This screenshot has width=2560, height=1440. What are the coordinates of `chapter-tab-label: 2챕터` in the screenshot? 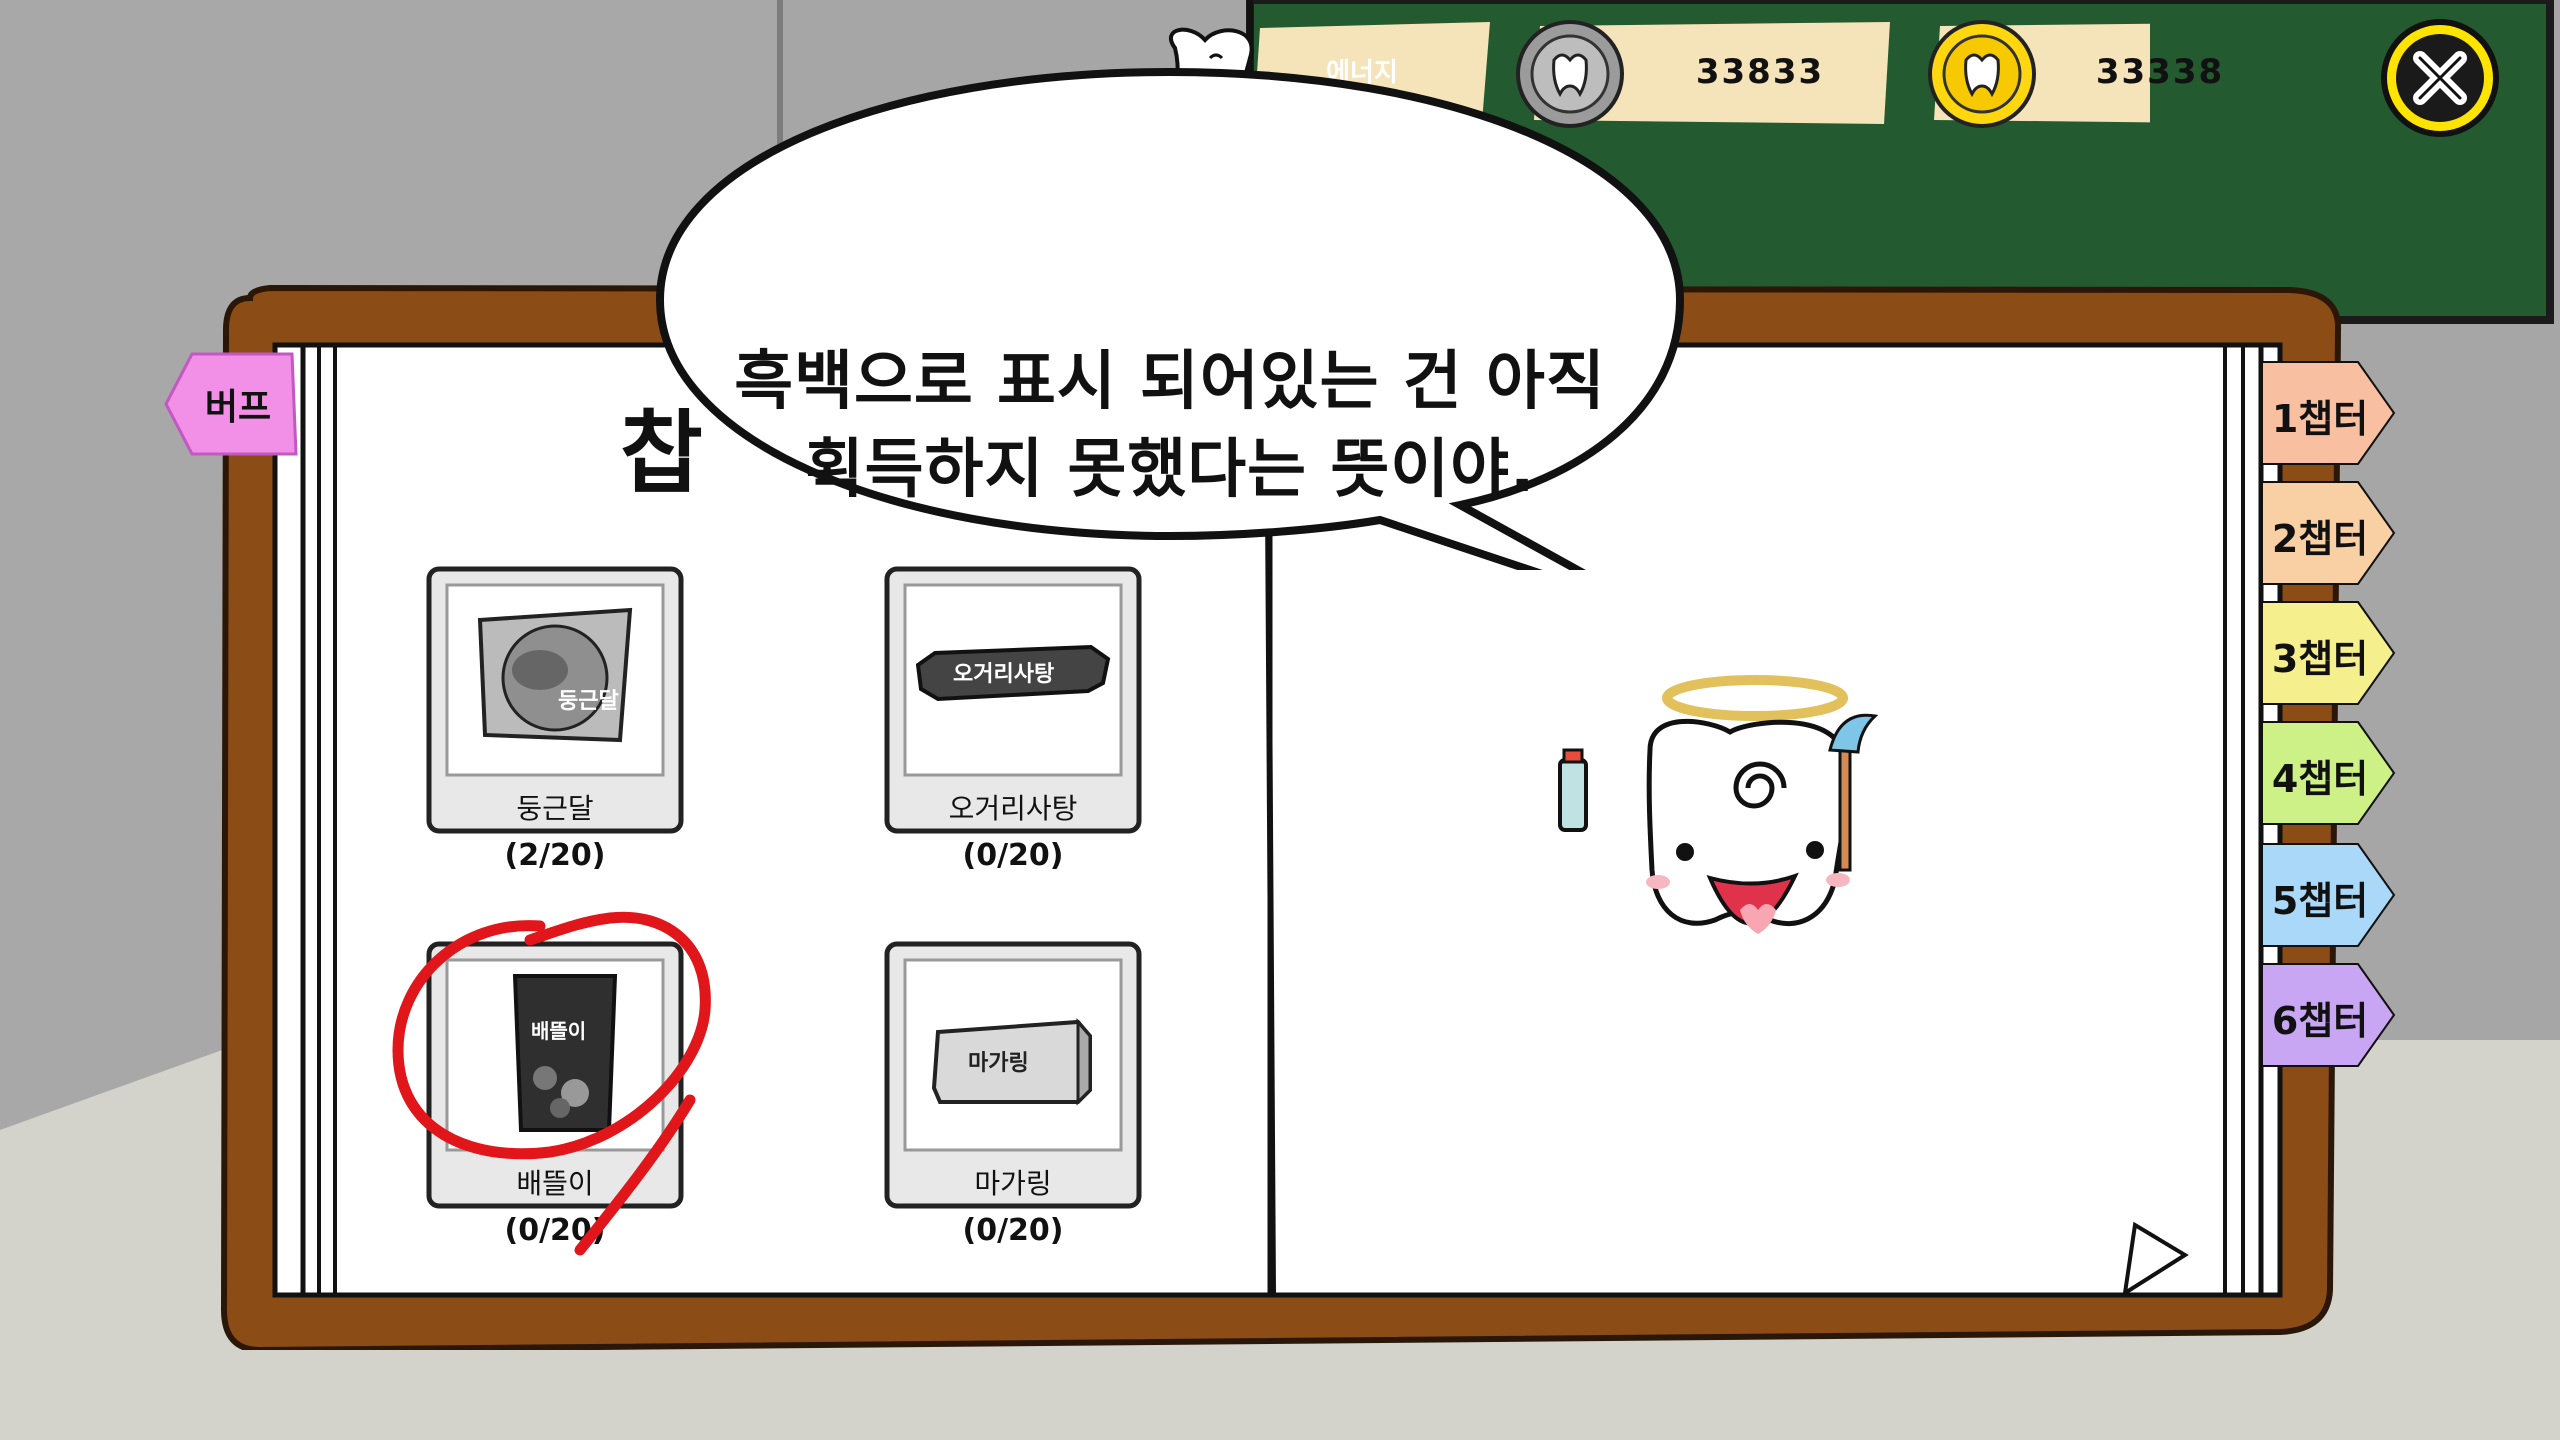 It's located at (2320, 539).